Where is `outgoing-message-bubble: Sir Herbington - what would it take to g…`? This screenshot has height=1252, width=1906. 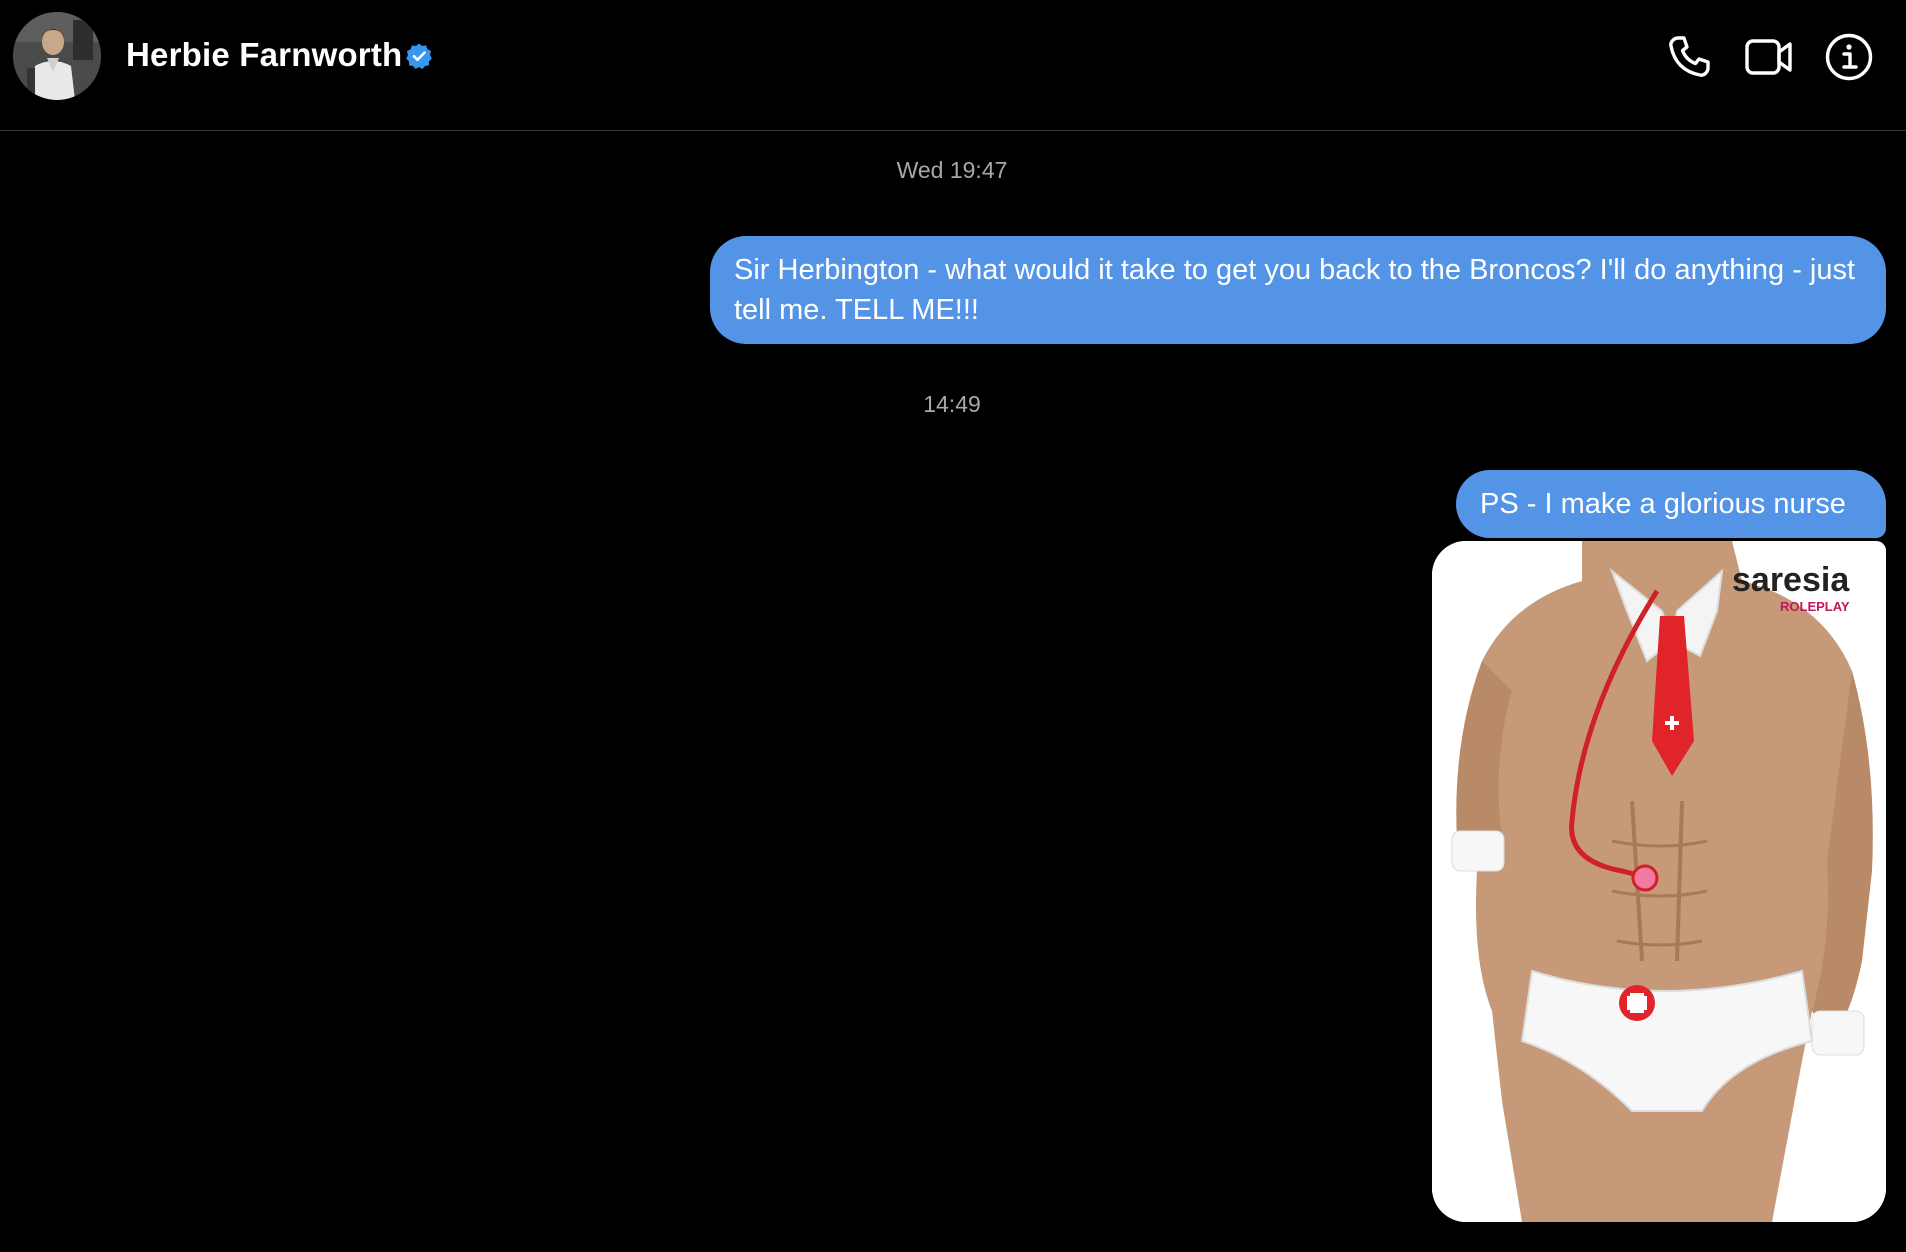 outgoing-message-bubble: Sir Herbington - what would it take to g… is located at coordinates (1298, 290).